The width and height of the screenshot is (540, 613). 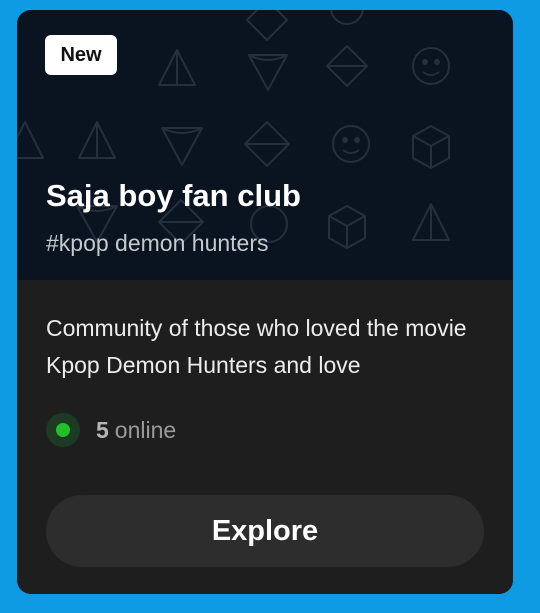 What do you see at coordinates (145, 429) in the screenshot?
I see `online-label: online` at bounding box center [145, 429].